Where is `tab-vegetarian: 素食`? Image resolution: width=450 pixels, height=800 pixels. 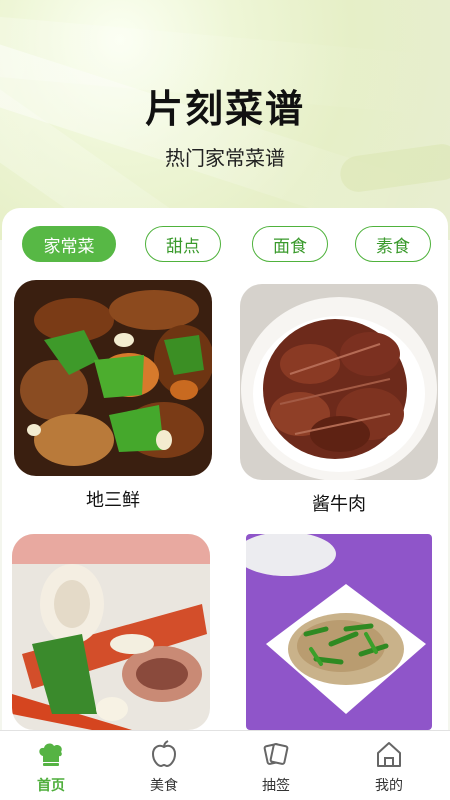 tab-vegetarian: 素食 is located at coordinates (393, 244).